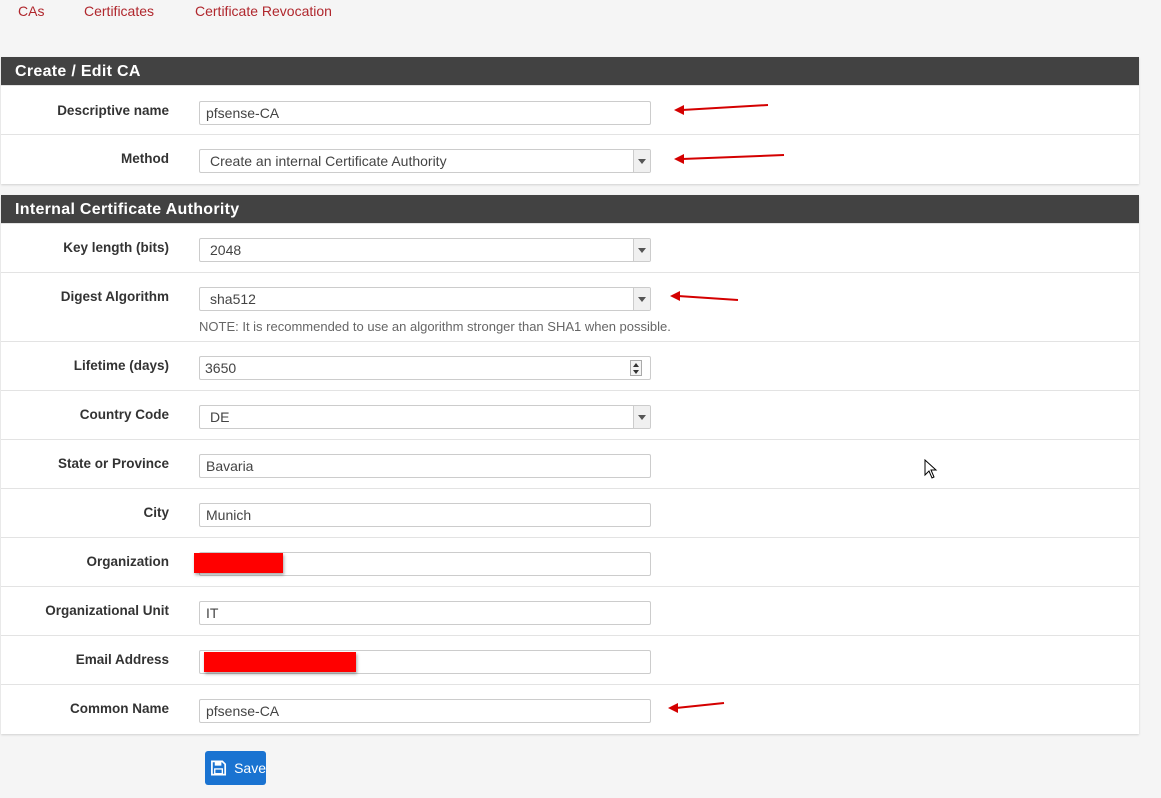  Describe the element at coordinates (145, 158) in the screenshot. I see `method-label: Method` at that location.